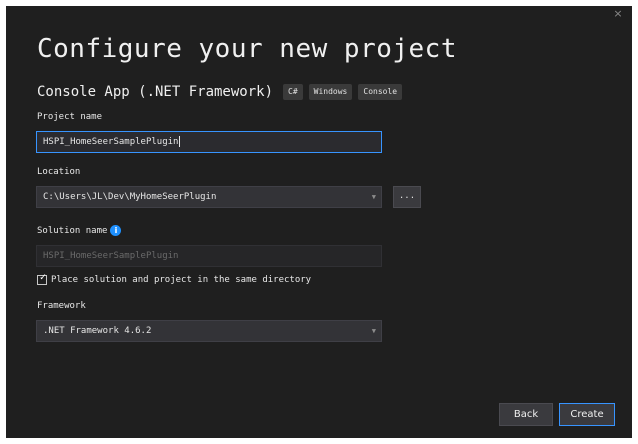 The image size is (638, 444). What do you see at coordinates (526, 414) in the screenshot?
I see `back-button: Back` at bounding box center [526, 414].